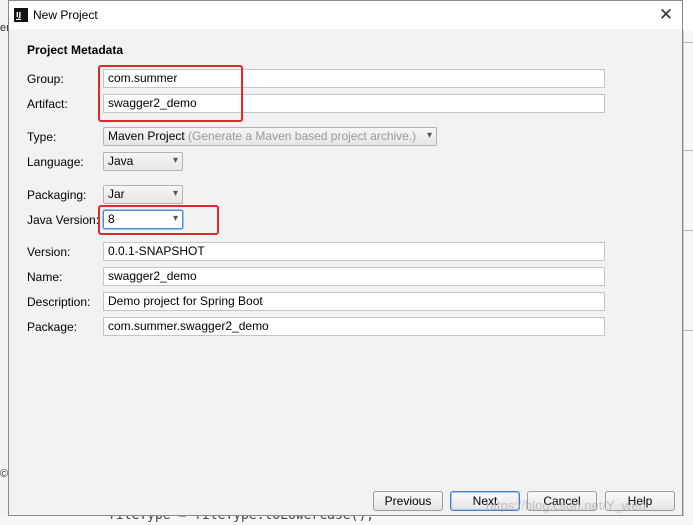 Image resolution: width=693 pixels, height=525 pixels. What do you see at coordinates (354, 301) in the screenshot?
I see `description-field: Demo project for Spring Boot` at bounding box center [354, 301].